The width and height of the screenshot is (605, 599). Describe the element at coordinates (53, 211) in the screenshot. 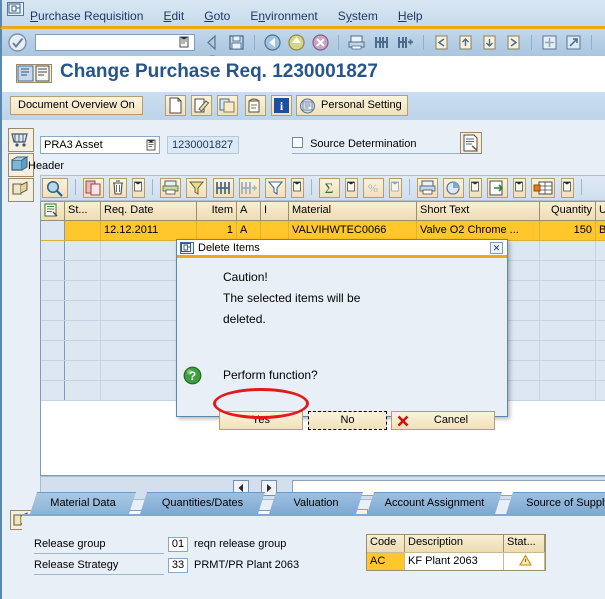

I see `select-all-icon` at that location.